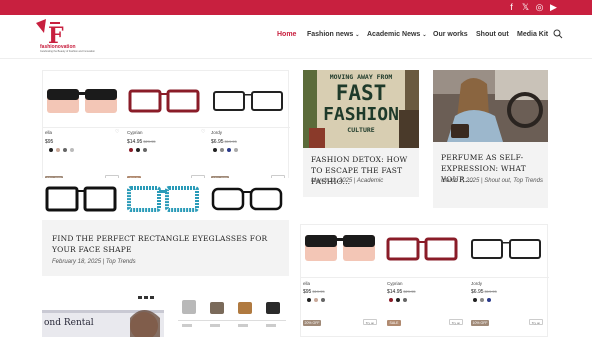 The height and width of the screenshot is (337, 592). What do you see at coordinates (394, 323) in the screenshot?
I see `sale-tag: SALE` at bounding box center [394, 323].